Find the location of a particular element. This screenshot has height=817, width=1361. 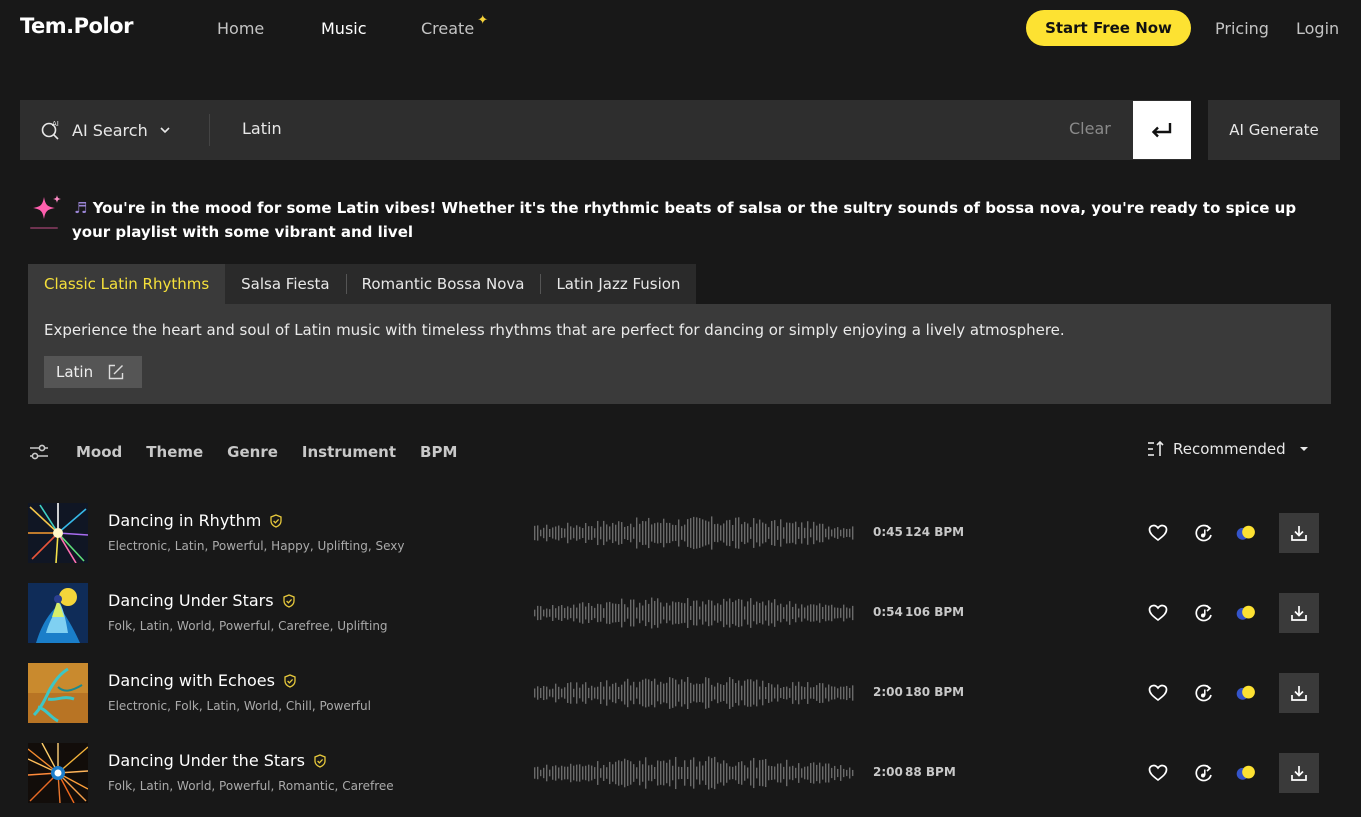

track-title: Dancing Under the Stars is located at coordinates (206, 760).